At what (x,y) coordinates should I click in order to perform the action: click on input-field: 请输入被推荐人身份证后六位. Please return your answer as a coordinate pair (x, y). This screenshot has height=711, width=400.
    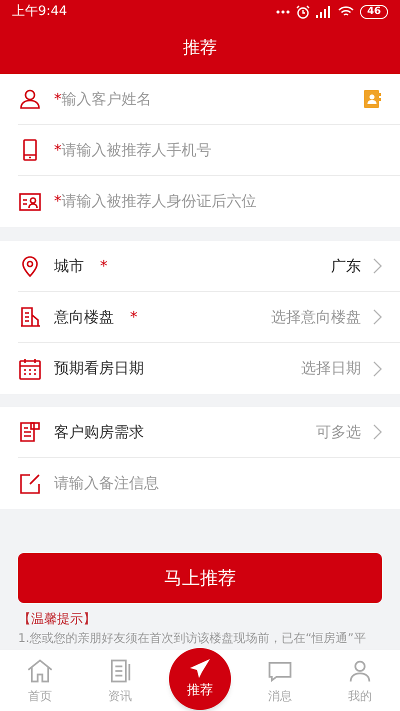
    Looking at the image, I should click on (222, 201).